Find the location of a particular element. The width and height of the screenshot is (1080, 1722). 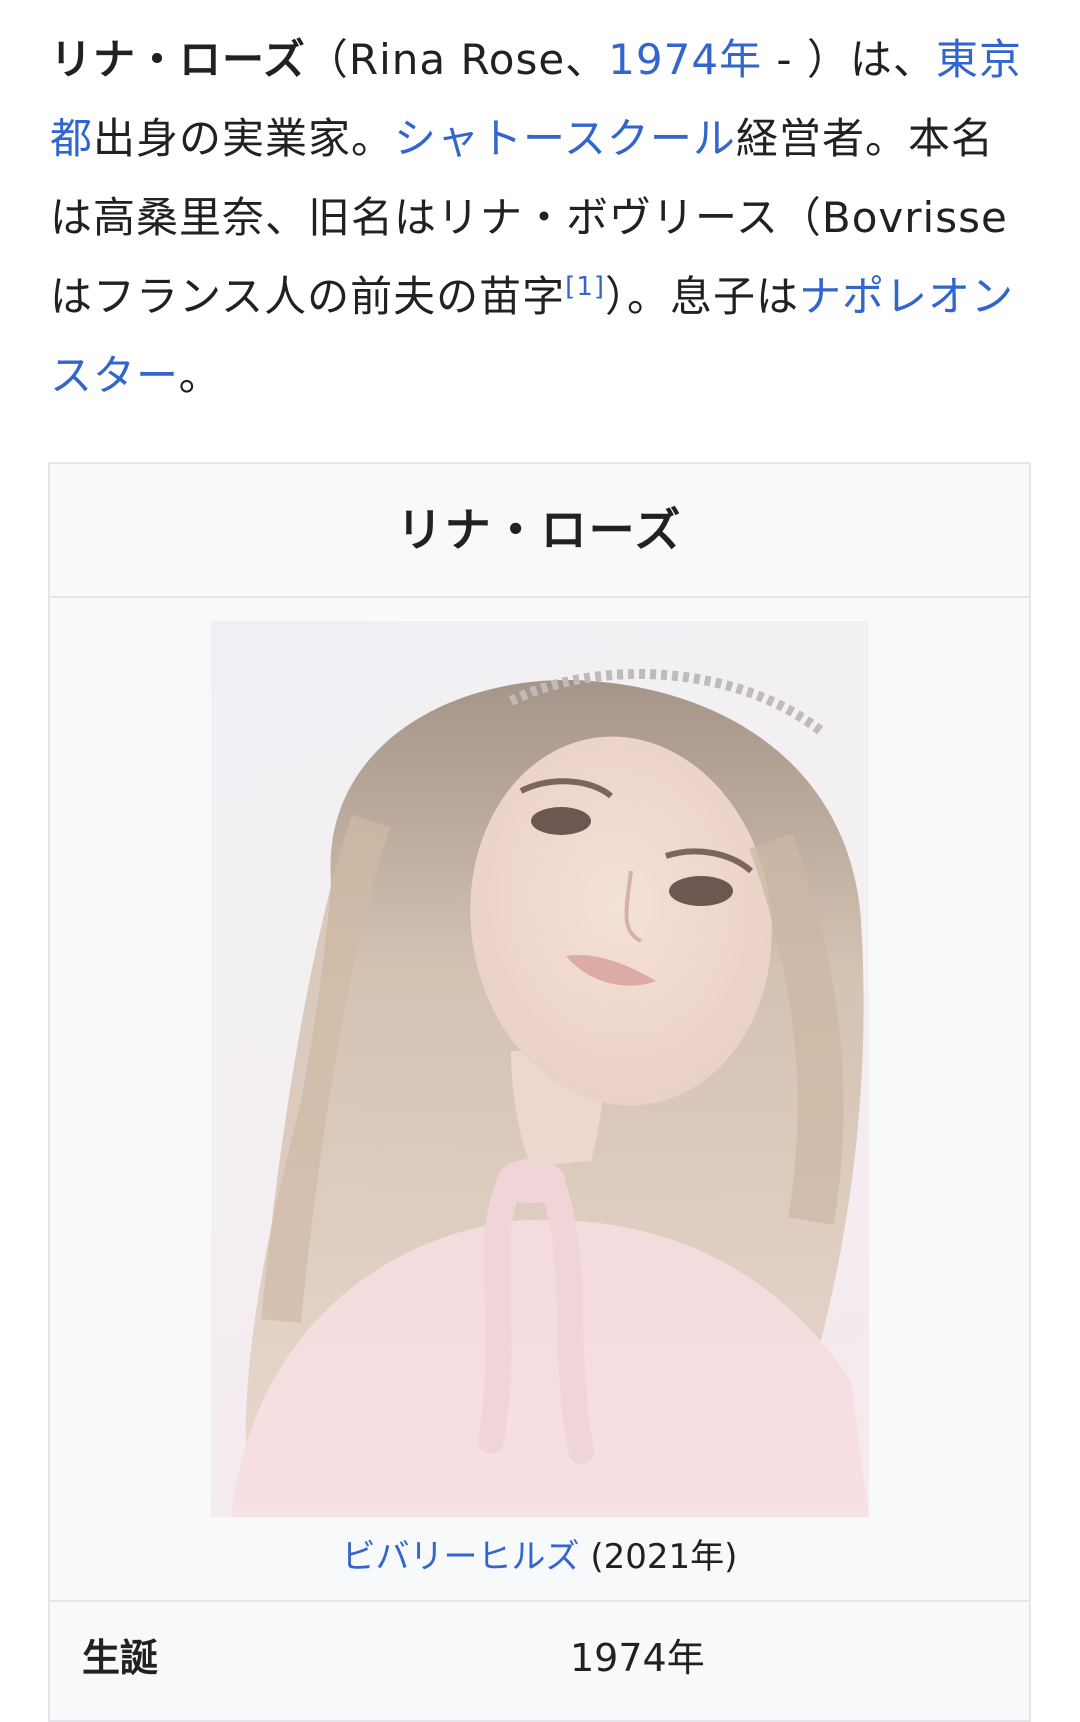

caption-location-link: ビバリーヒルズ is located at coordinates (461, 1557).